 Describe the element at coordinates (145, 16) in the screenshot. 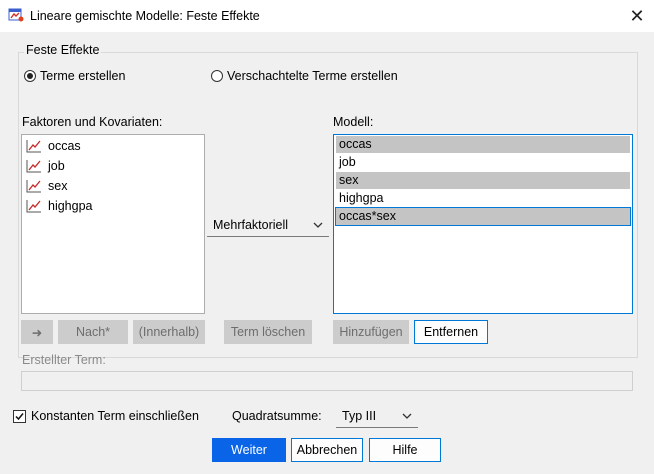

I see `window-title: Lineare gemischte Modelle: Feste Effekte` at that location.